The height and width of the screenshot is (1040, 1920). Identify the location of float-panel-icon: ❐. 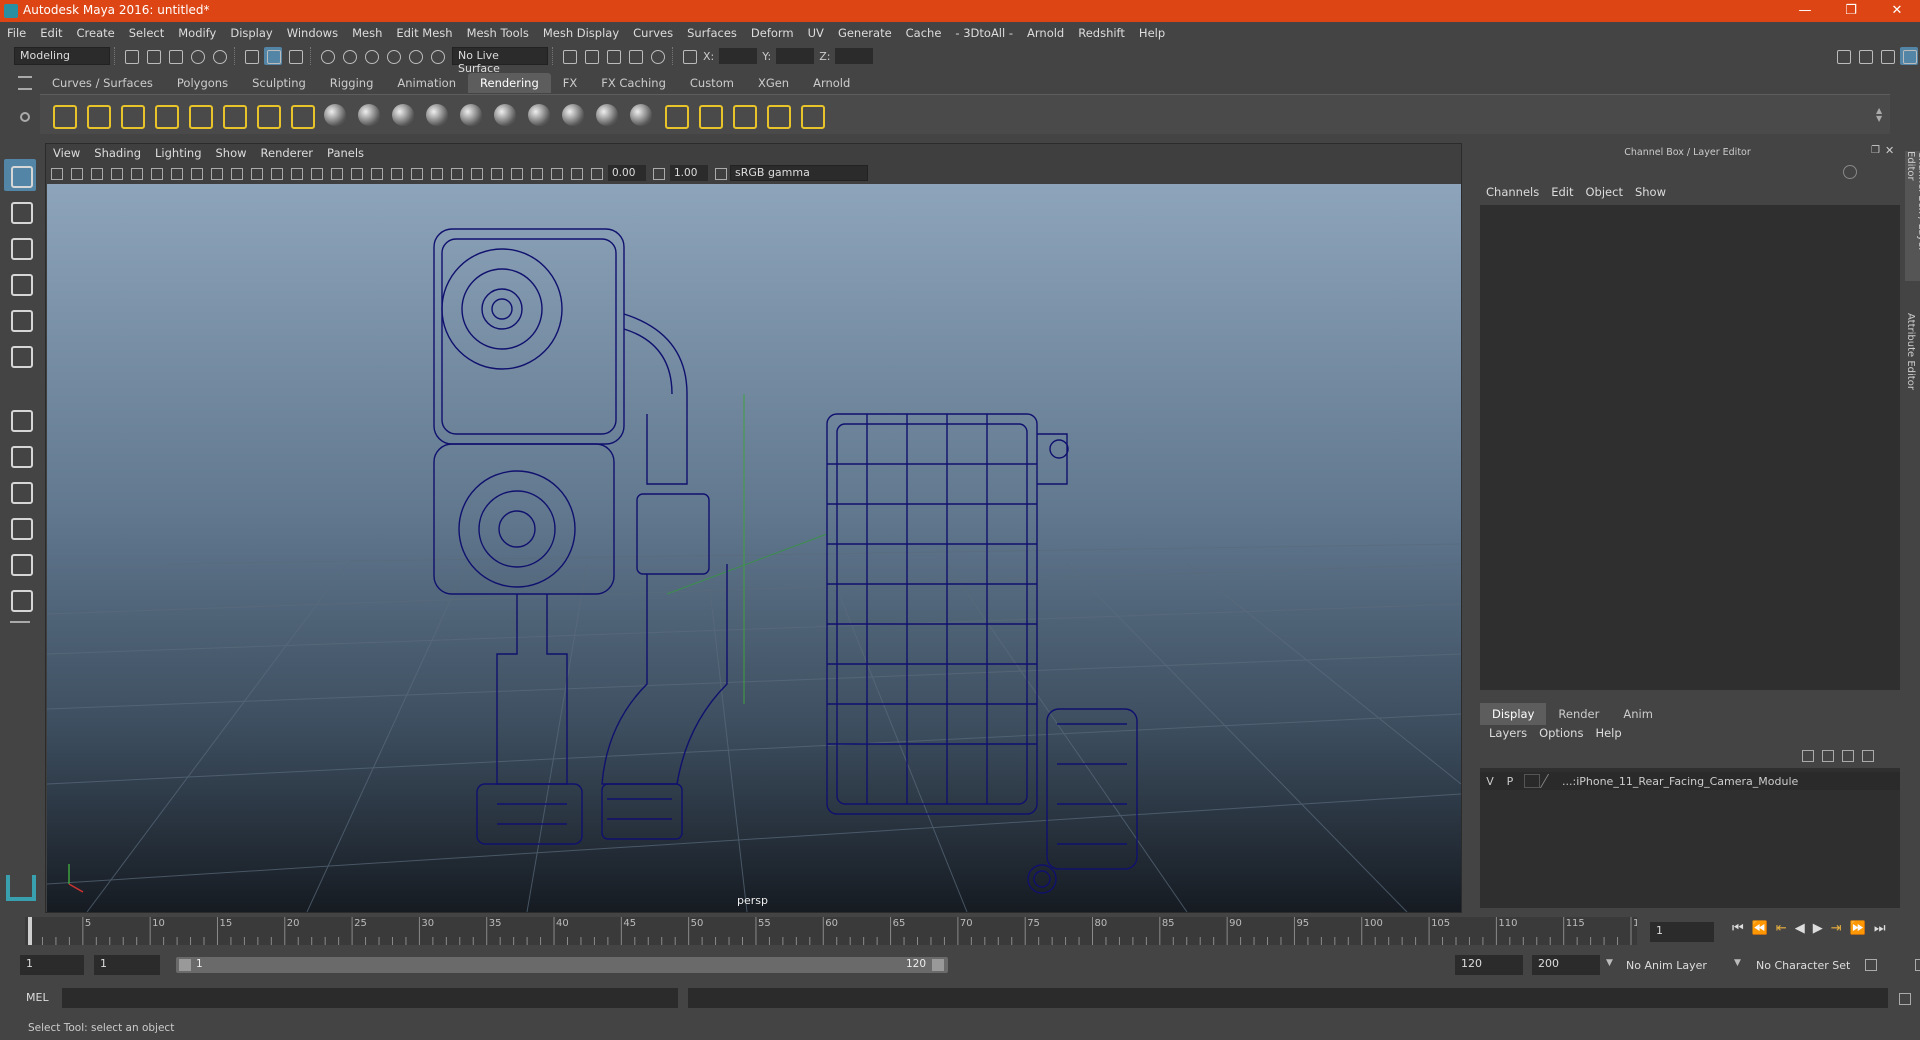
(1875, 150).